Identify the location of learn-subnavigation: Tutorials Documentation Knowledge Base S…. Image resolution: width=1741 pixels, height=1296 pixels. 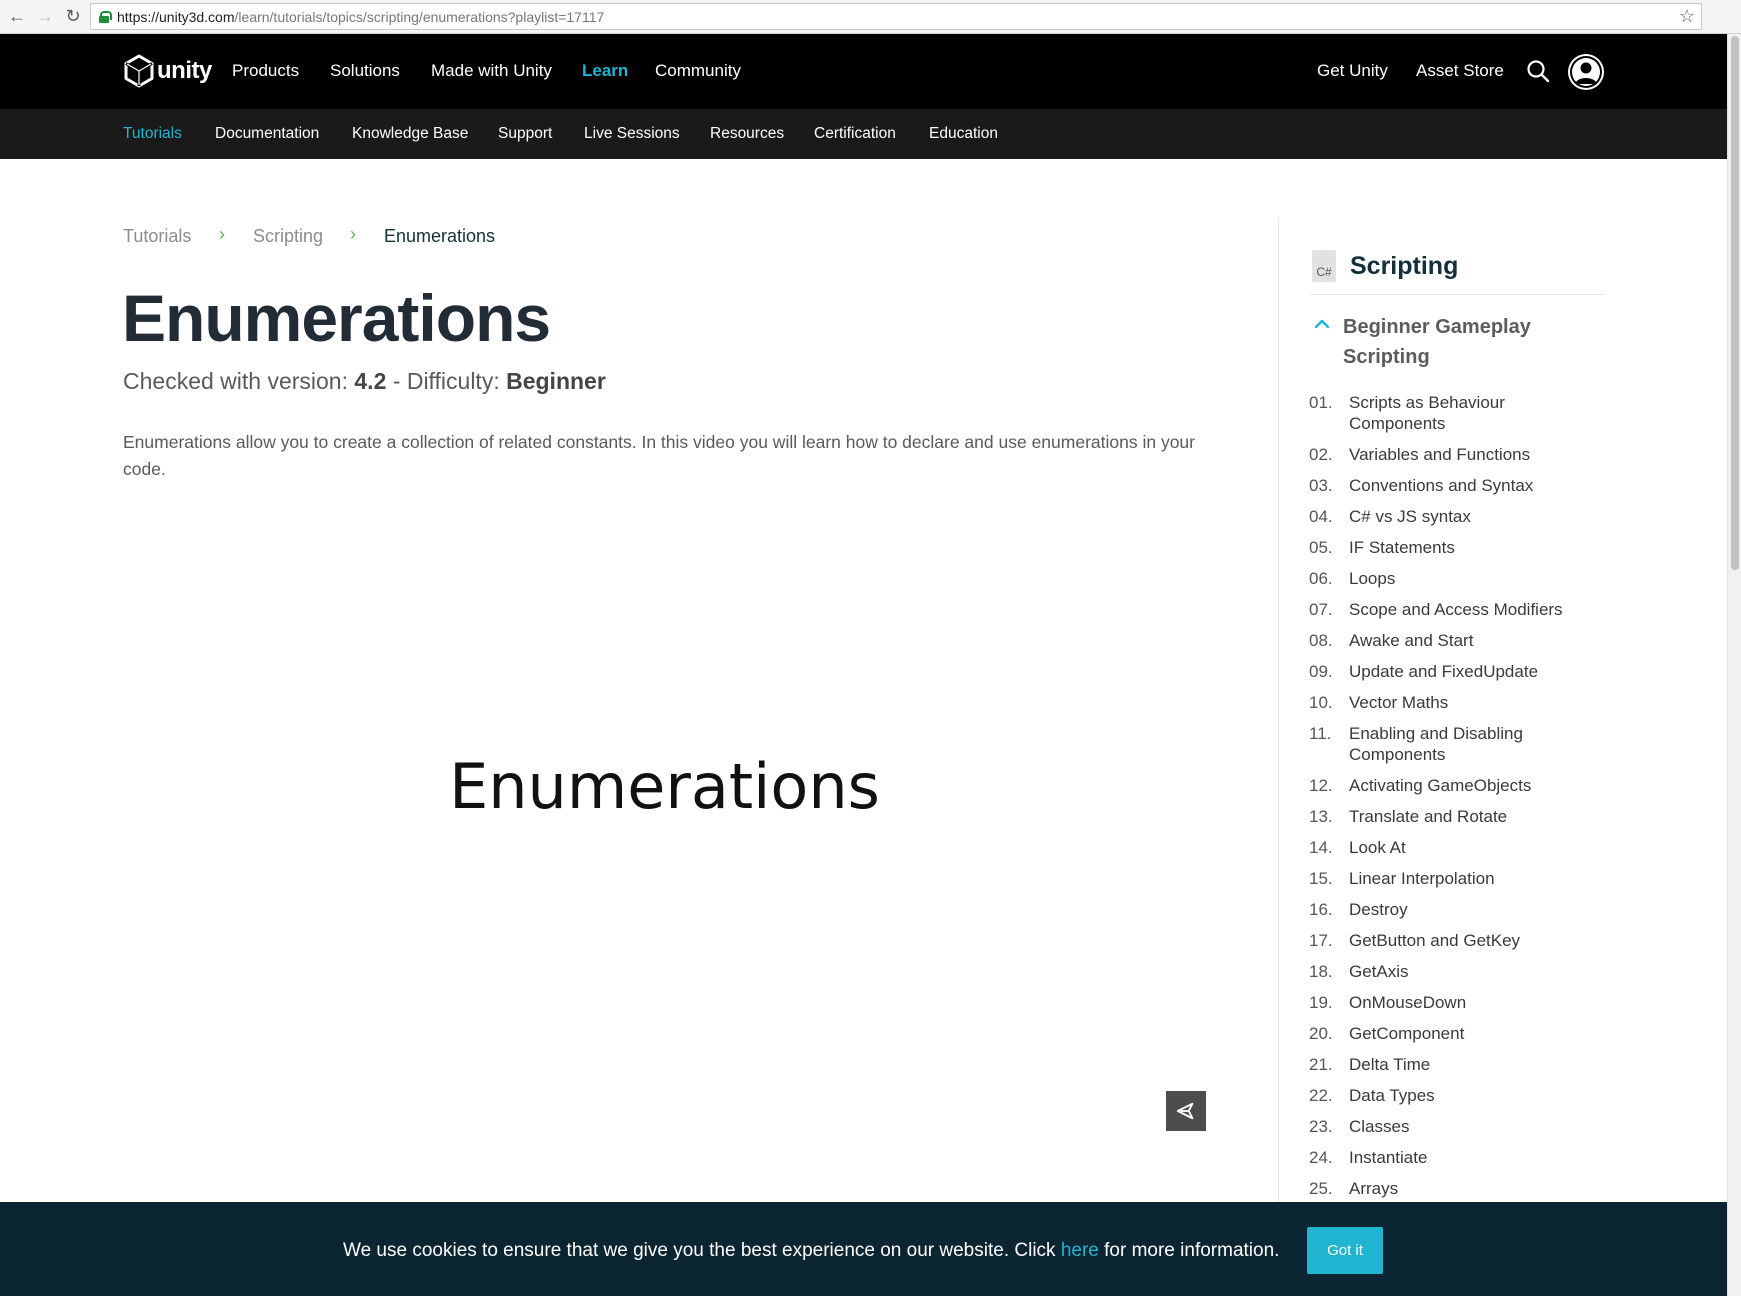
(863, 134).